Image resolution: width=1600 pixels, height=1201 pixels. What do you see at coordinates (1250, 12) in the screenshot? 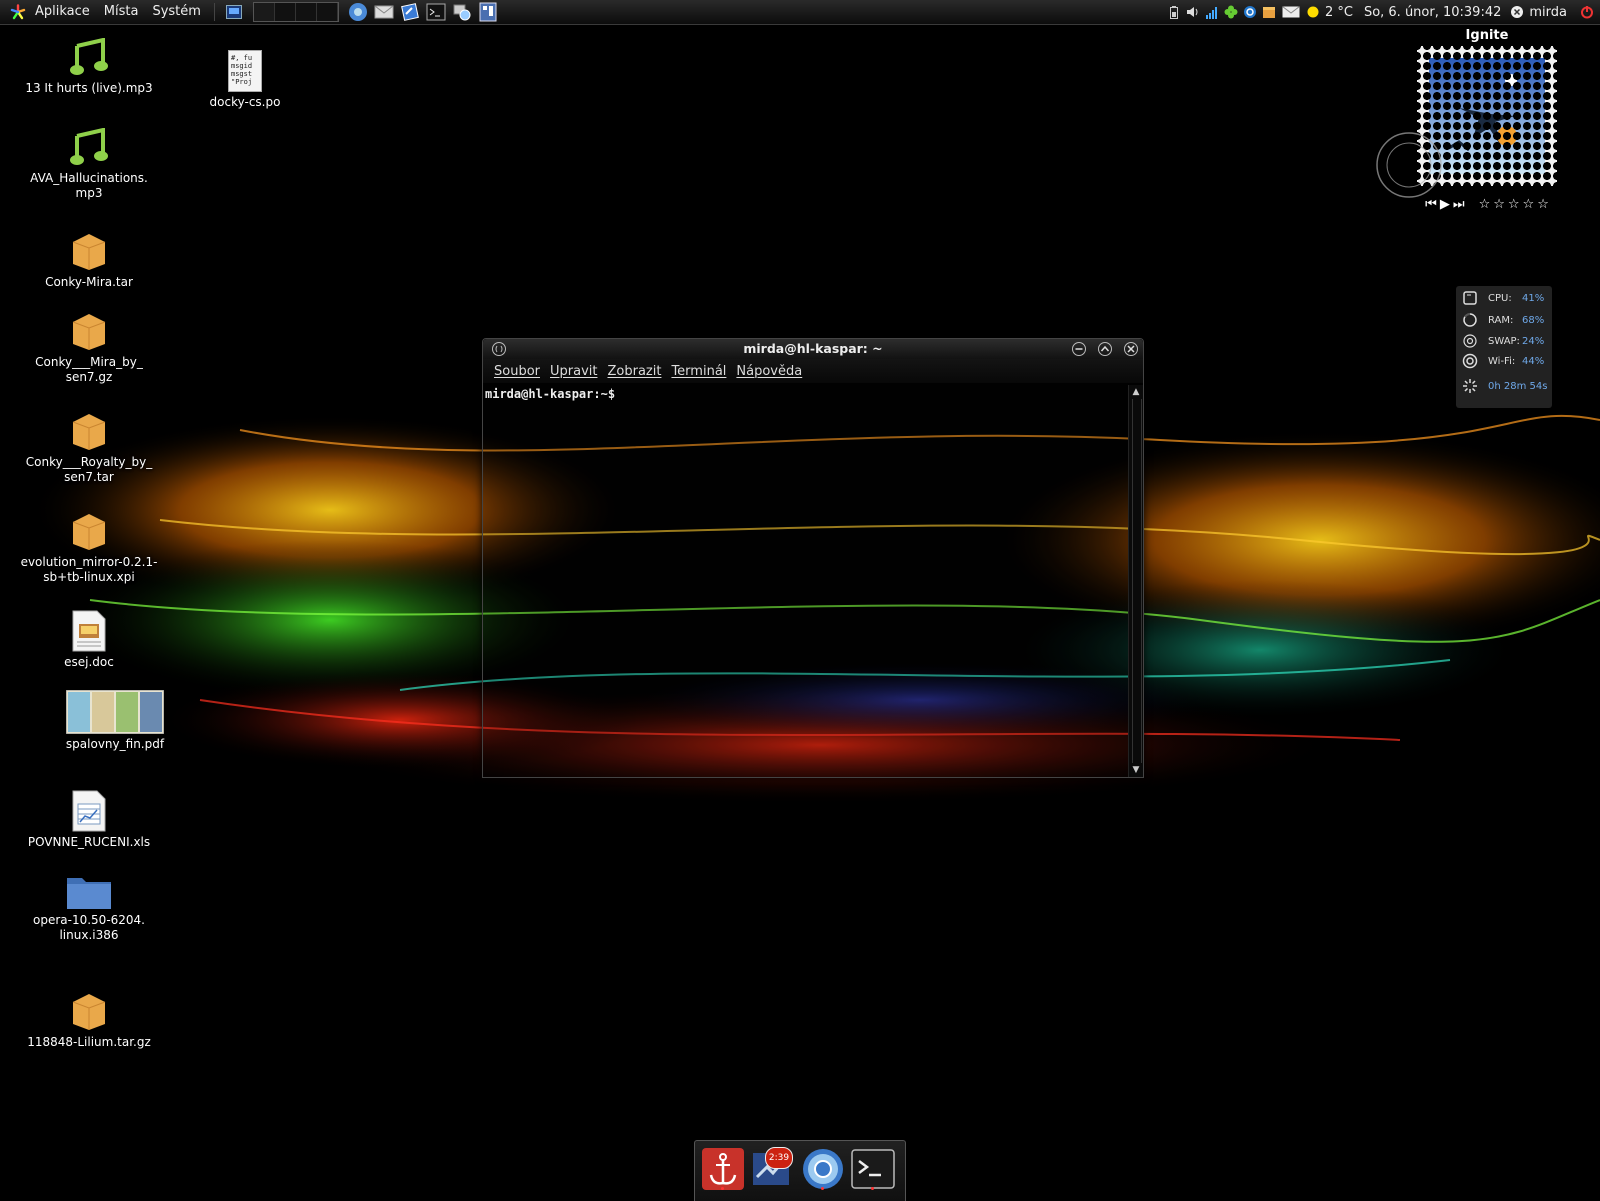
I see `sync-icon` at bounding box center [1250, 12].